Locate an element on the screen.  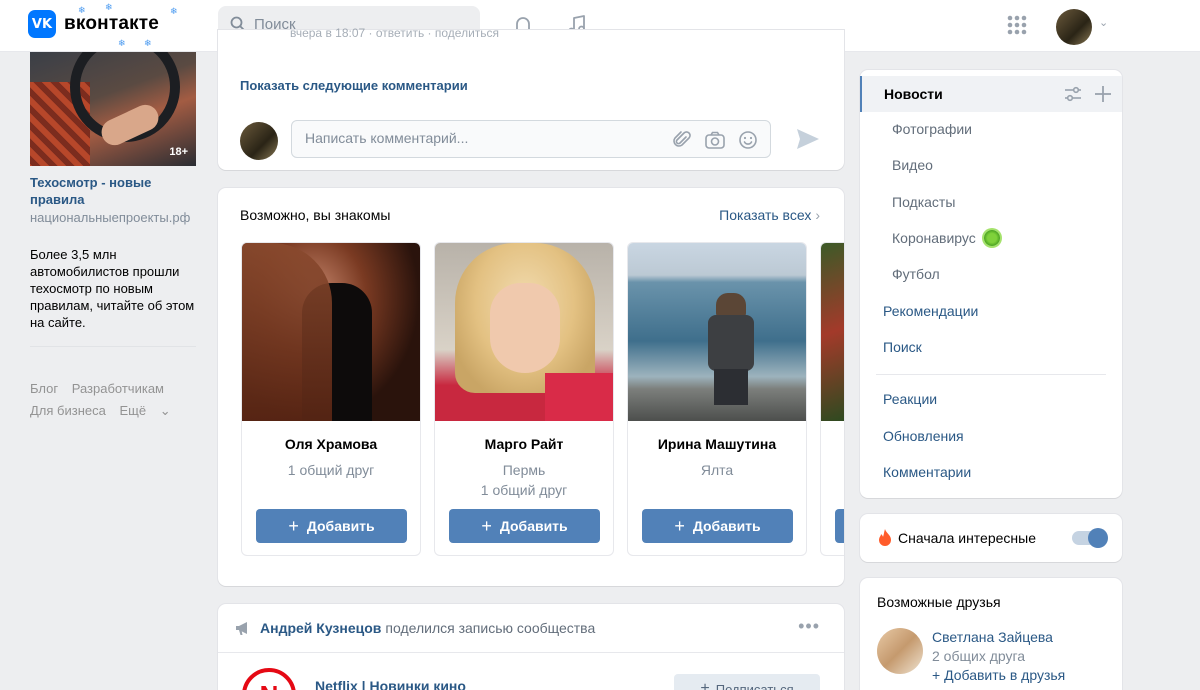
post-author-link: Андрей Кузнецов is located at coordinates (320, 628).